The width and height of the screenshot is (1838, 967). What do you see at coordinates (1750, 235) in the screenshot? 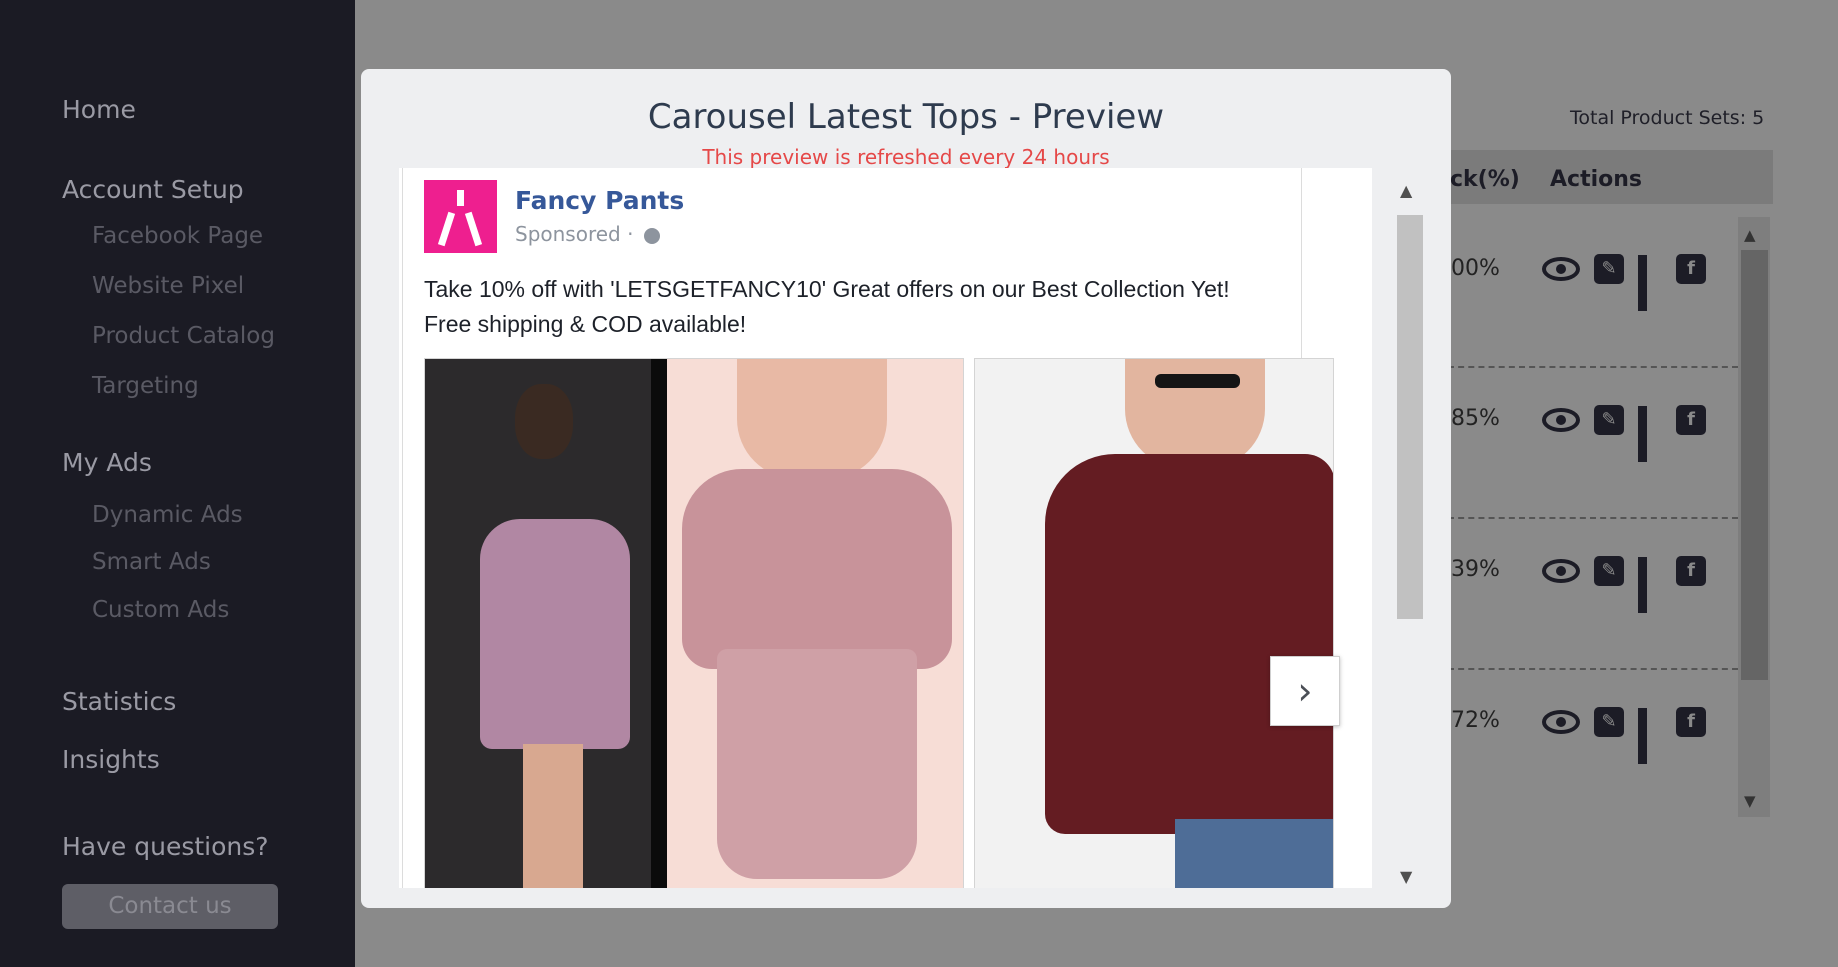
I see `table-scroll-up-icon: ▲` at bounding box center [1750, 235].